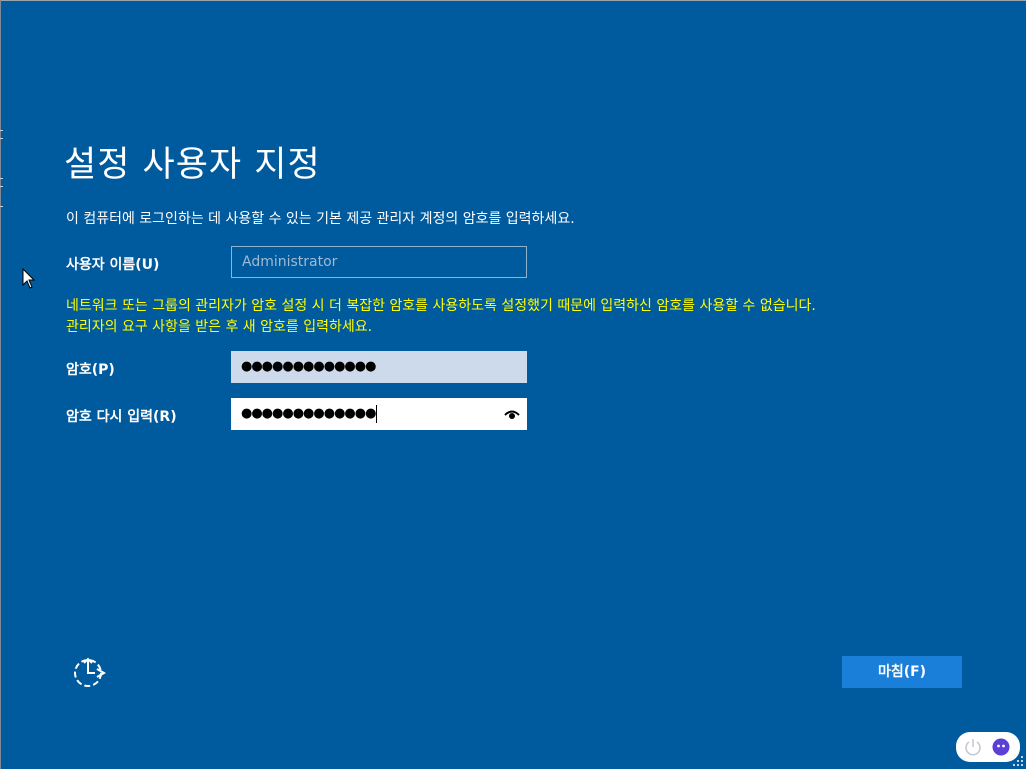 This screenshot has height=769, width=1026. What do you see at coordinates (308, 366) in the screenshot?
I see `password-value: ●●●●●●●●●●●●●` at bounding box center [308, 366].